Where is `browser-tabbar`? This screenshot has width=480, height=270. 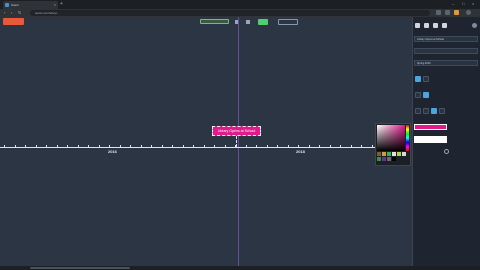
browser-tabbar is located at coordinates (240, 4).